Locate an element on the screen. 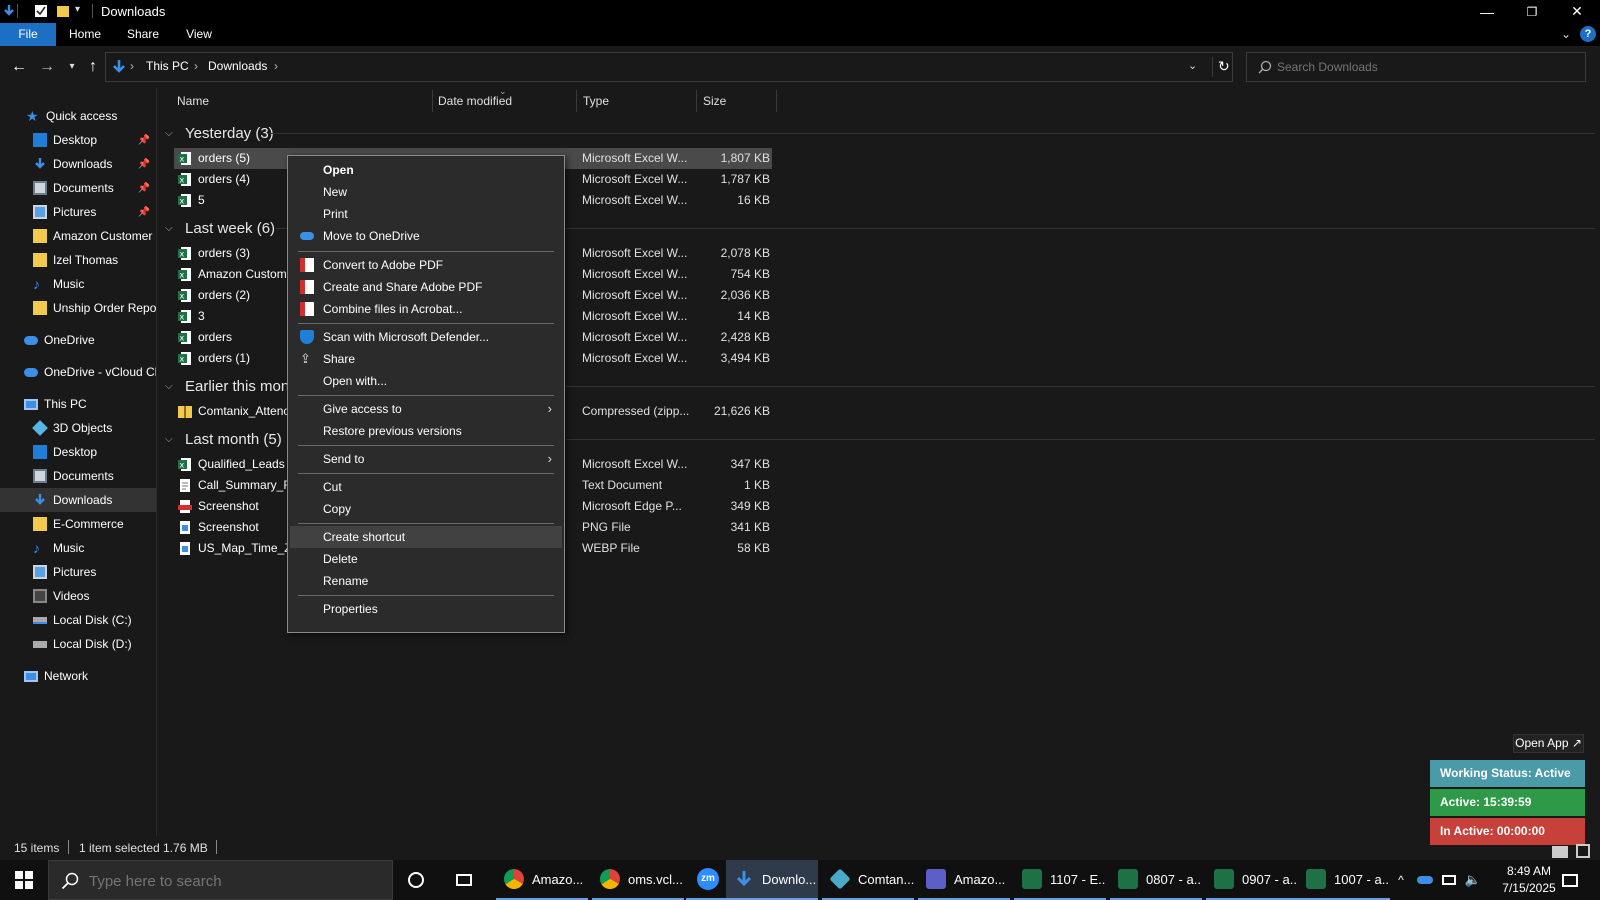  sidebar-item-this-pc: This PC is located at coordinates (78, 404).